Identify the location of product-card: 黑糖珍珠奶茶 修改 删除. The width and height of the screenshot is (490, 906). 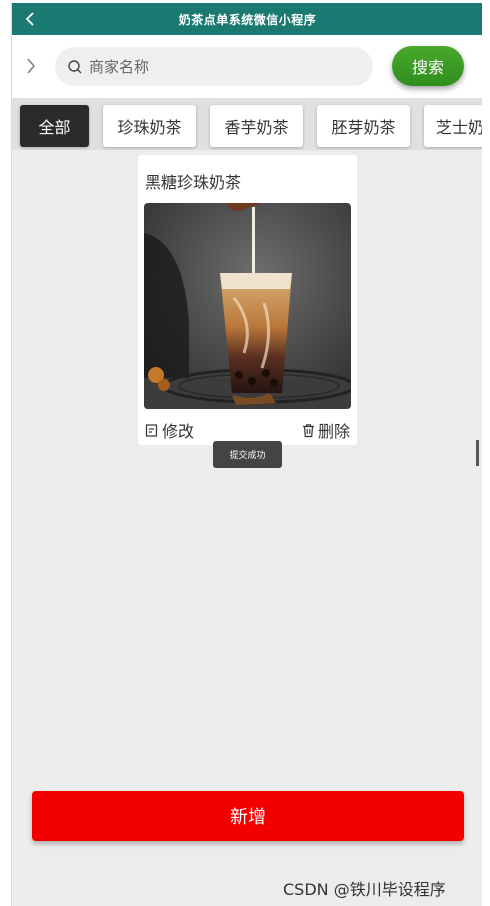
(247, 300).